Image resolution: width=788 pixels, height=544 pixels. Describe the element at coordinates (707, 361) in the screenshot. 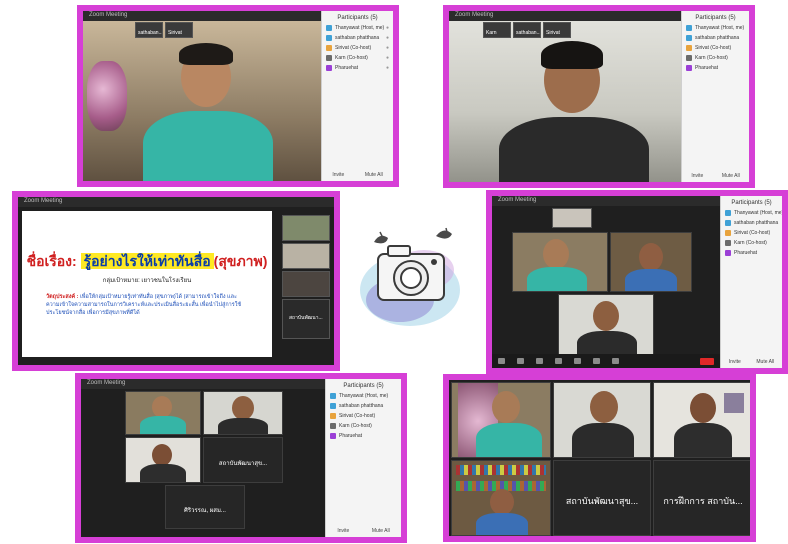

I see `end-meeting-button` at that location.